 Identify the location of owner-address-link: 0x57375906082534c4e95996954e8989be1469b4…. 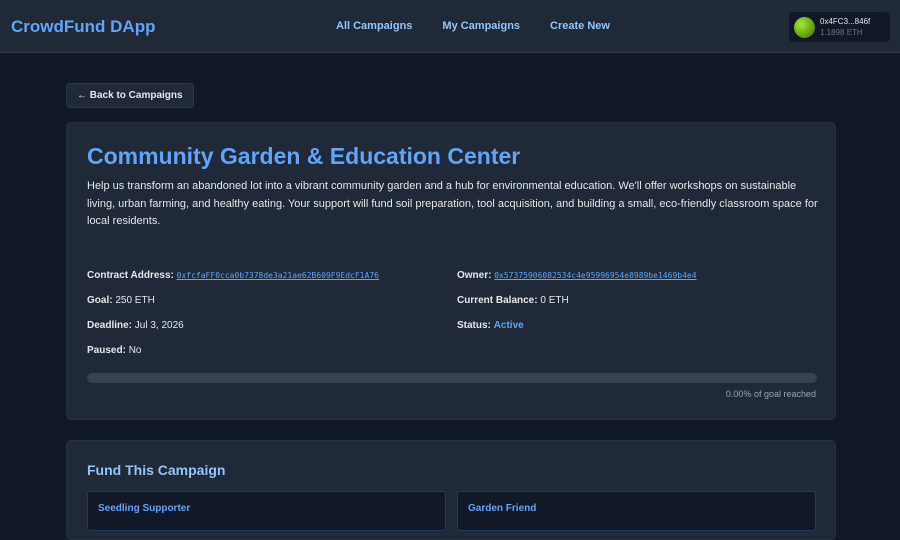
(595, 275).